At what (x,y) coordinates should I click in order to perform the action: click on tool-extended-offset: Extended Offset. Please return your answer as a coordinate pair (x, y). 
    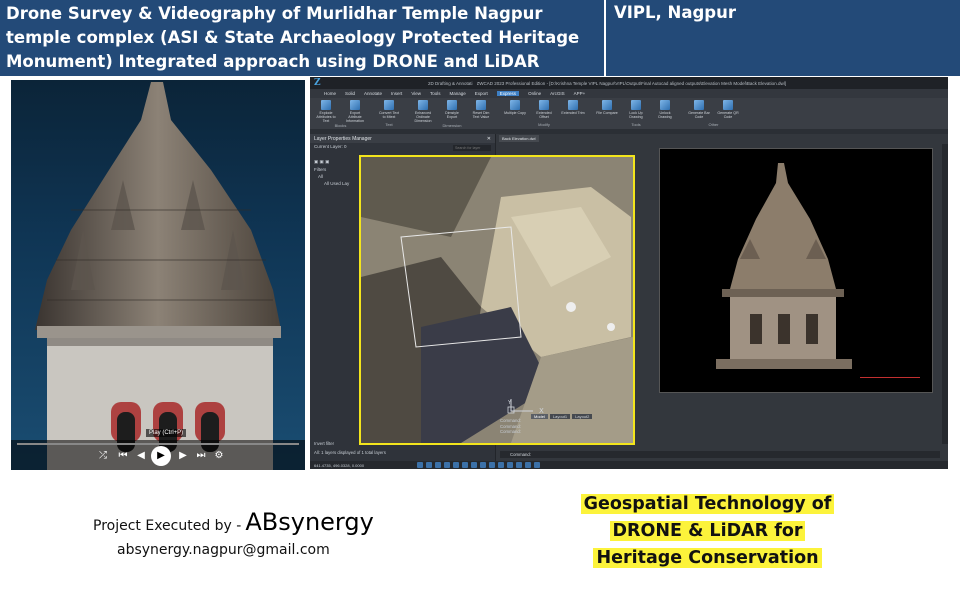
    Looking at the image, I should click on (544, 109).